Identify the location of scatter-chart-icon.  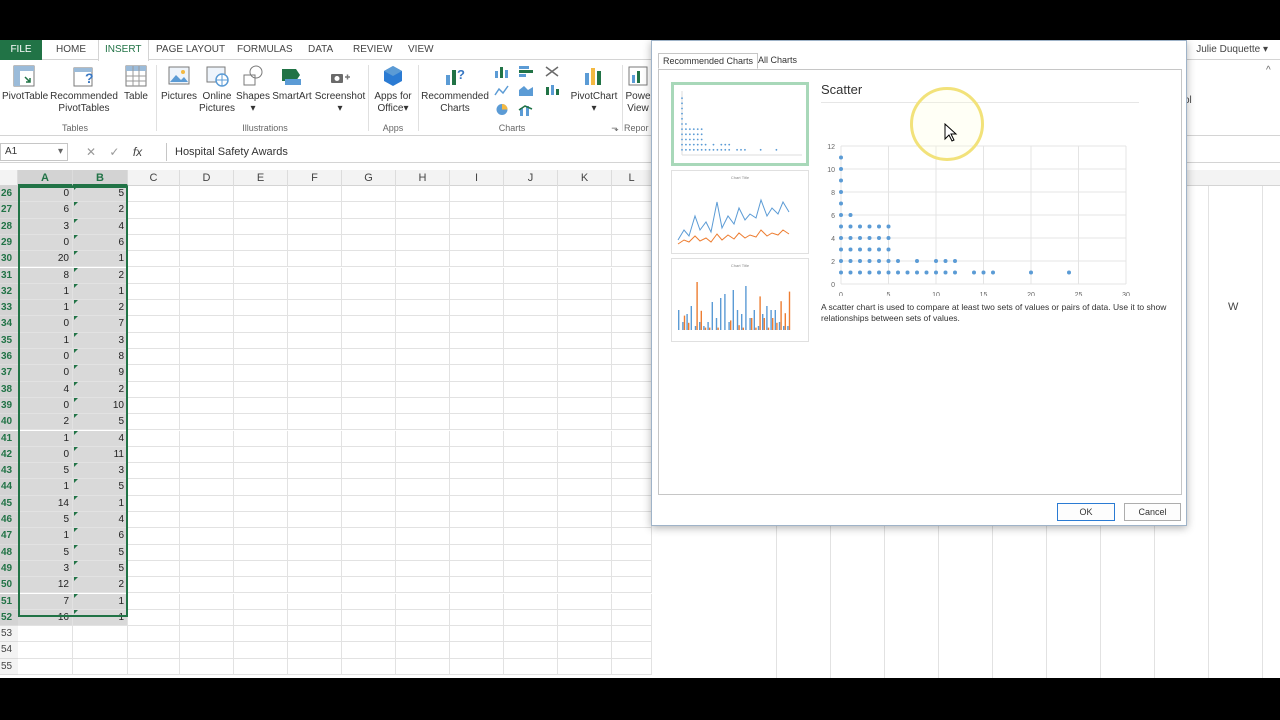
(552, 71).